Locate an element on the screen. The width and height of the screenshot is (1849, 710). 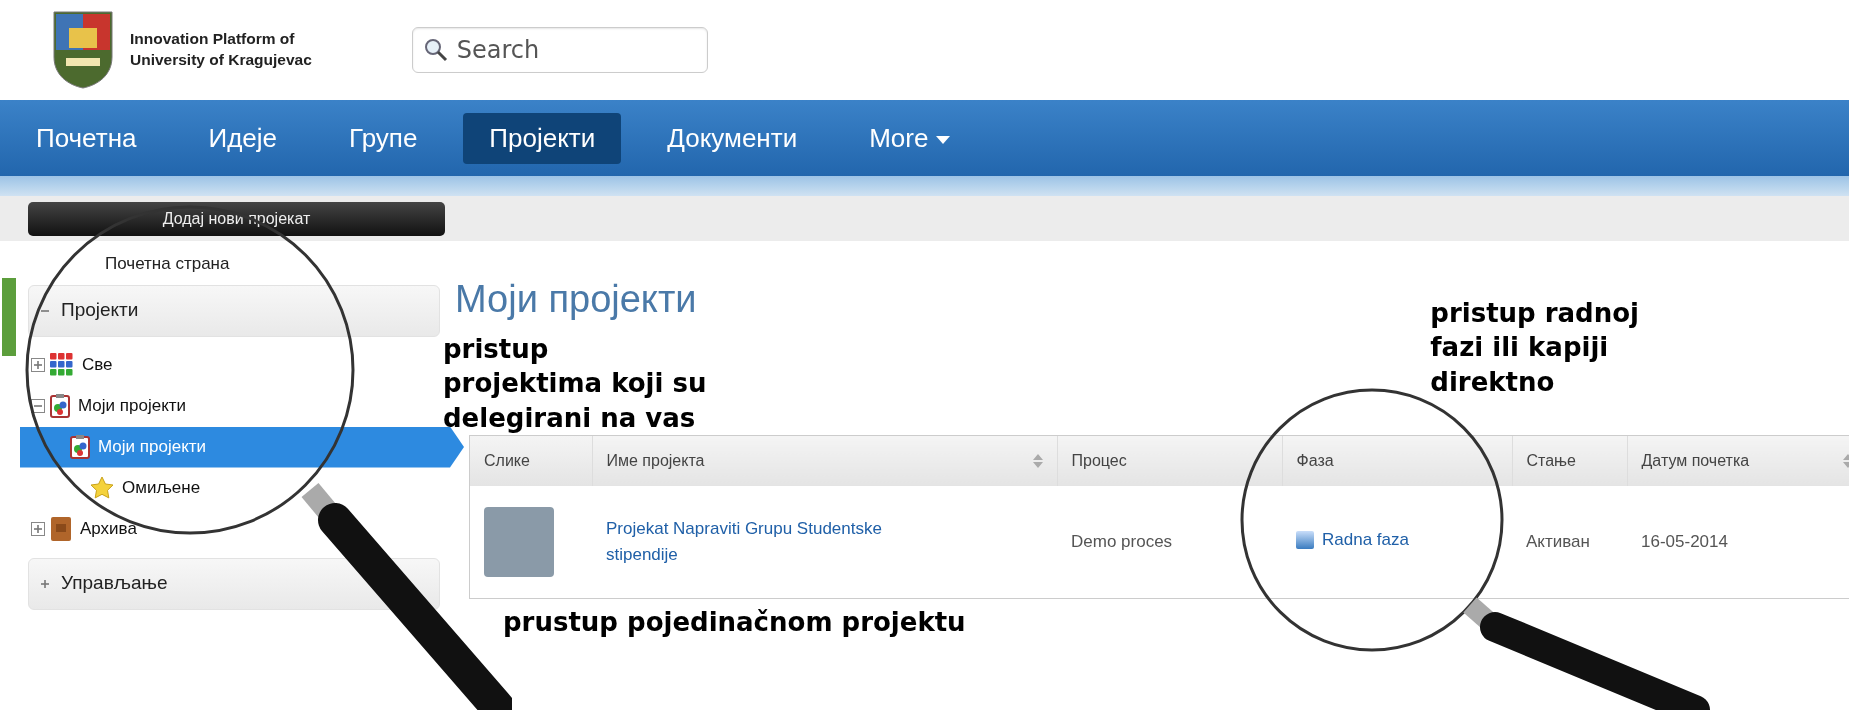
column-header: Процес is located at coordinates (1169, 460).